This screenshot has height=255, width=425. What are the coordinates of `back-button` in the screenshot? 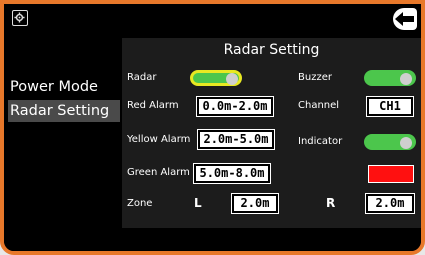 It's located at (405, 19).